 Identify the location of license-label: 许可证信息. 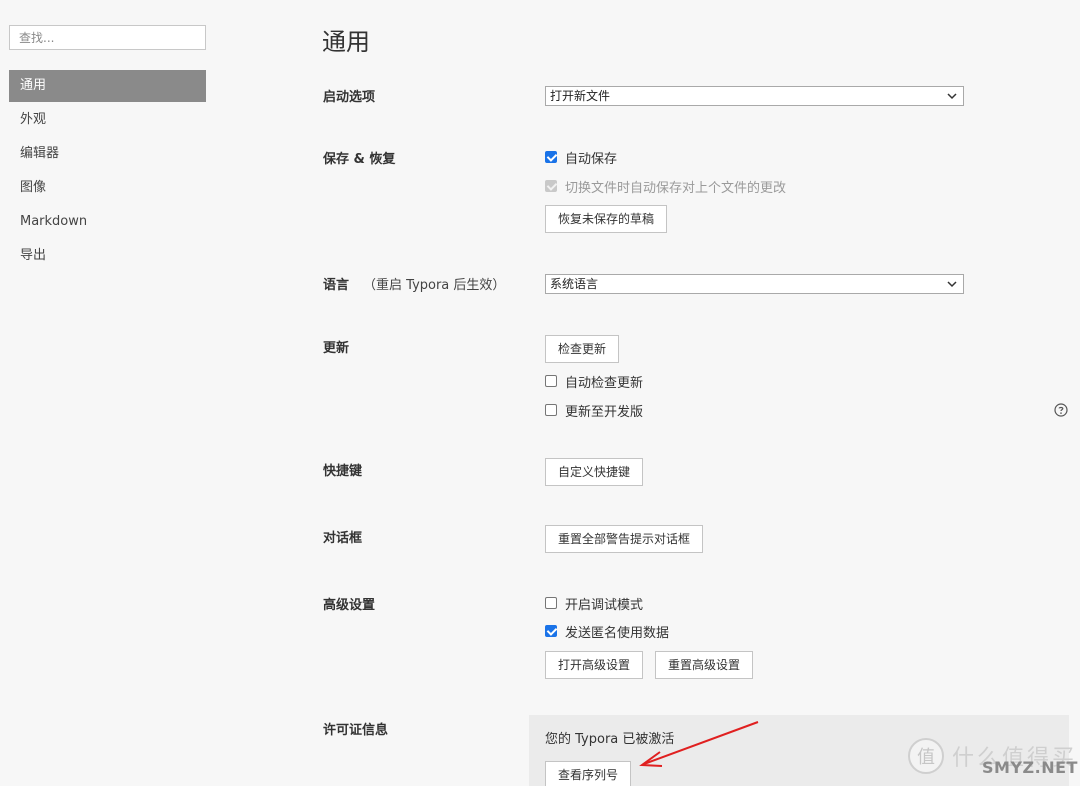
(356, 730).